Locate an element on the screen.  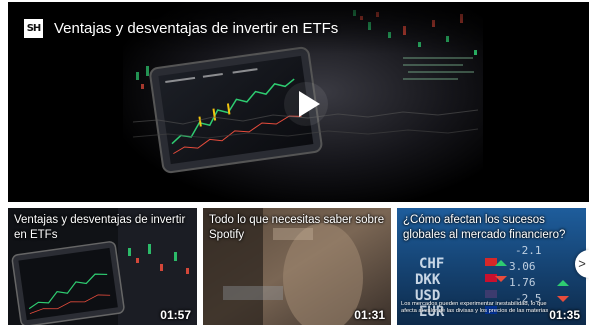
chevron-right-icon: > is located at coordinates (582, 263).